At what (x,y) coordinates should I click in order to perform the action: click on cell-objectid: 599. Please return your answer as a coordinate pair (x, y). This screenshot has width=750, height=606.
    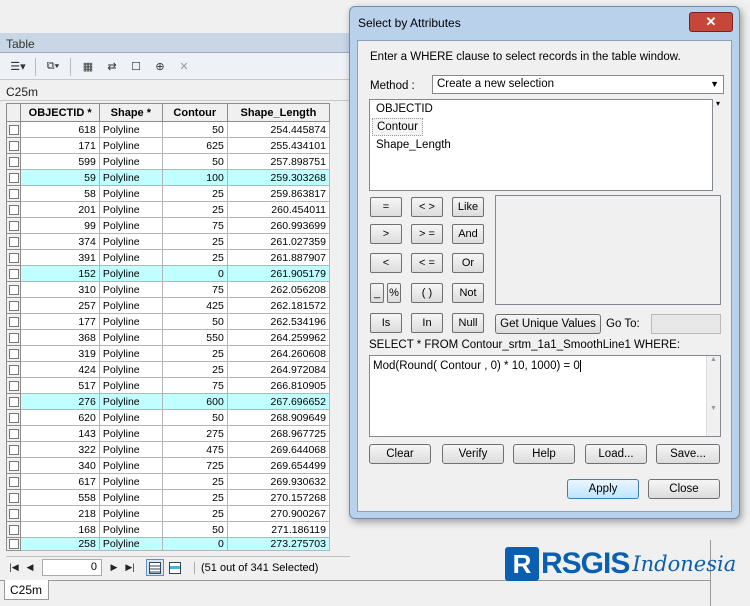
    Looking at the image, I should click on (60, 161).